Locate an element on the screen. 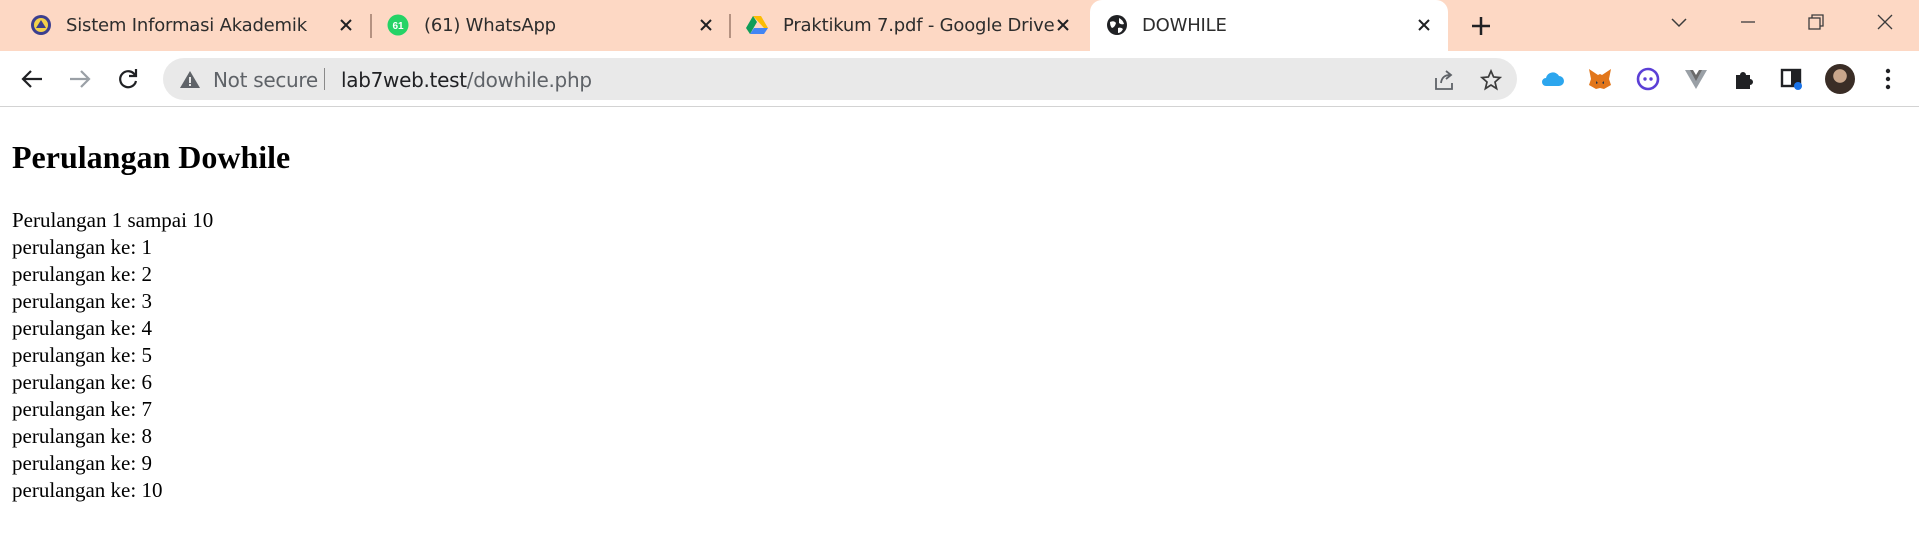 Image resolution: width=1919 pixels, height=540 pixels. tab-google-drive: Praktikum 7.pdf - Google Drive is located at coordinates (909, 25).